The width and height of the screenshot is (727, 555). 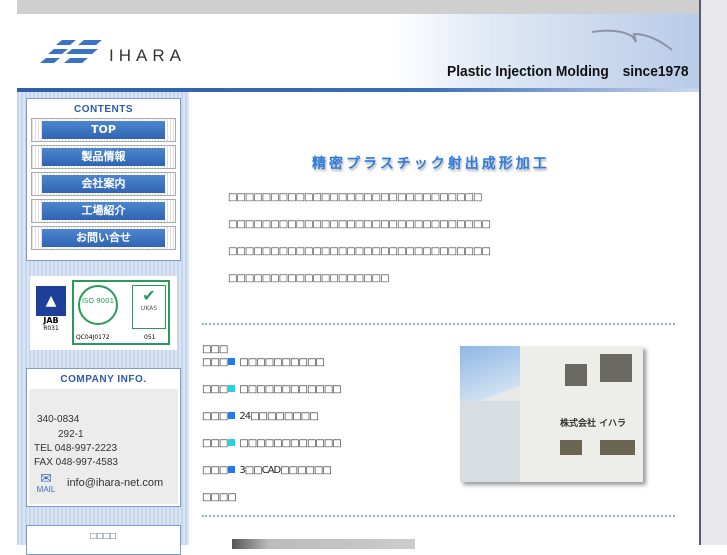 I want to click on nav-company: 会社案内, so click(x=103, y=184).